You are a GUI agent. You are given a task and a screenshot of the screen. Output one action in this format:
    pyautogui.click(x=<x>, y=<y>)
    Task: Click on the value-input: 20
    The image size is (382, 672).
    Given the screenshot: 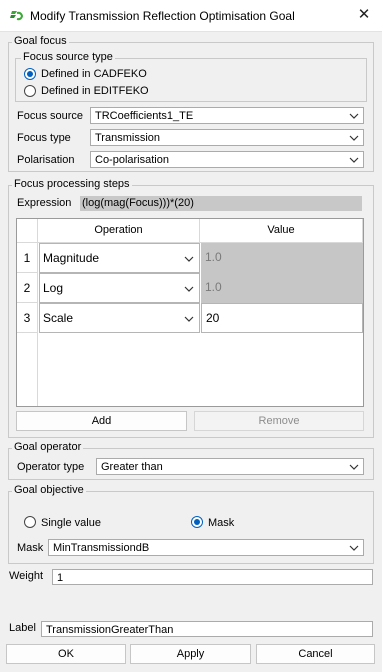 What is the action you would take?
    pyautogui.click(x=282, y=318)
    